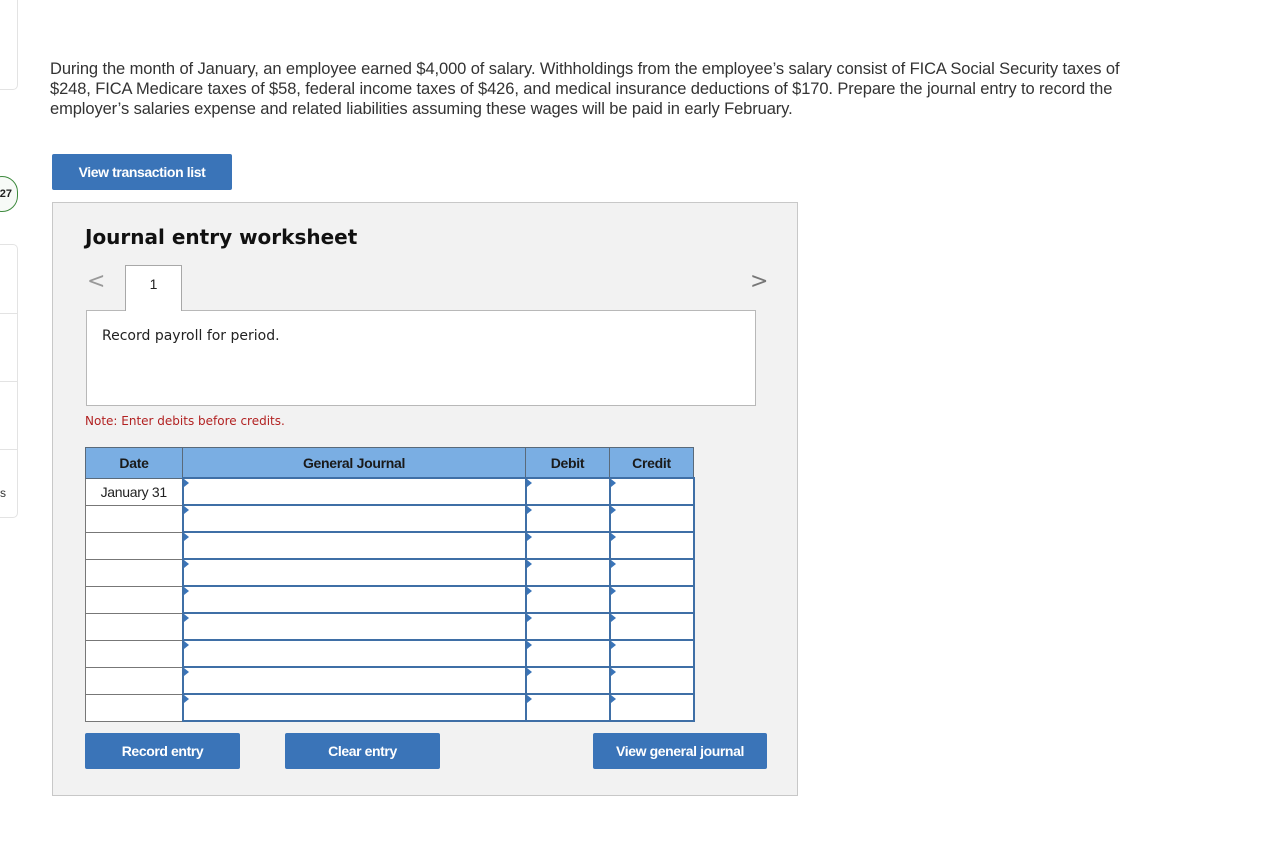 This screenshot has height=855, width=1266. I want to click on tab-transaction-1: 1, so click(153, 288).